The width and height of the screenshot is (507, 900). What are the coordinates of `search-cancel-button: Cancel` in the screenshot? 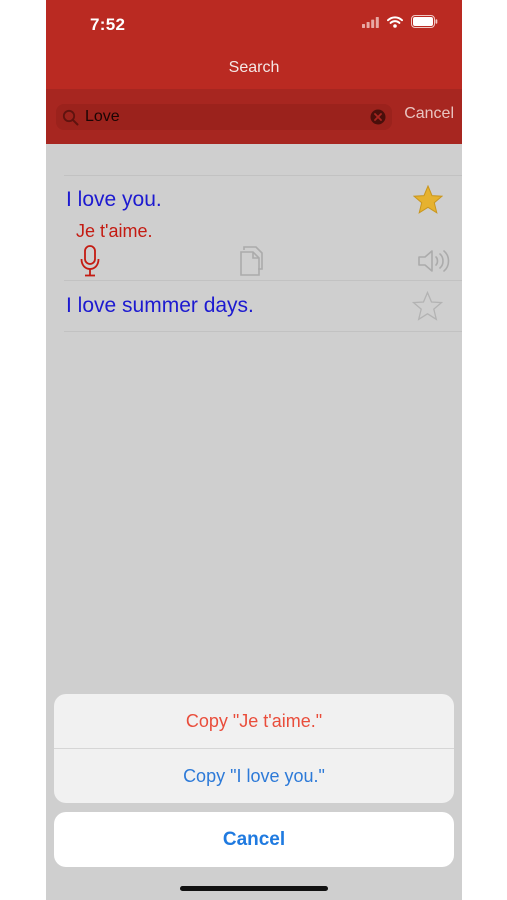 It's located at (429, 114).